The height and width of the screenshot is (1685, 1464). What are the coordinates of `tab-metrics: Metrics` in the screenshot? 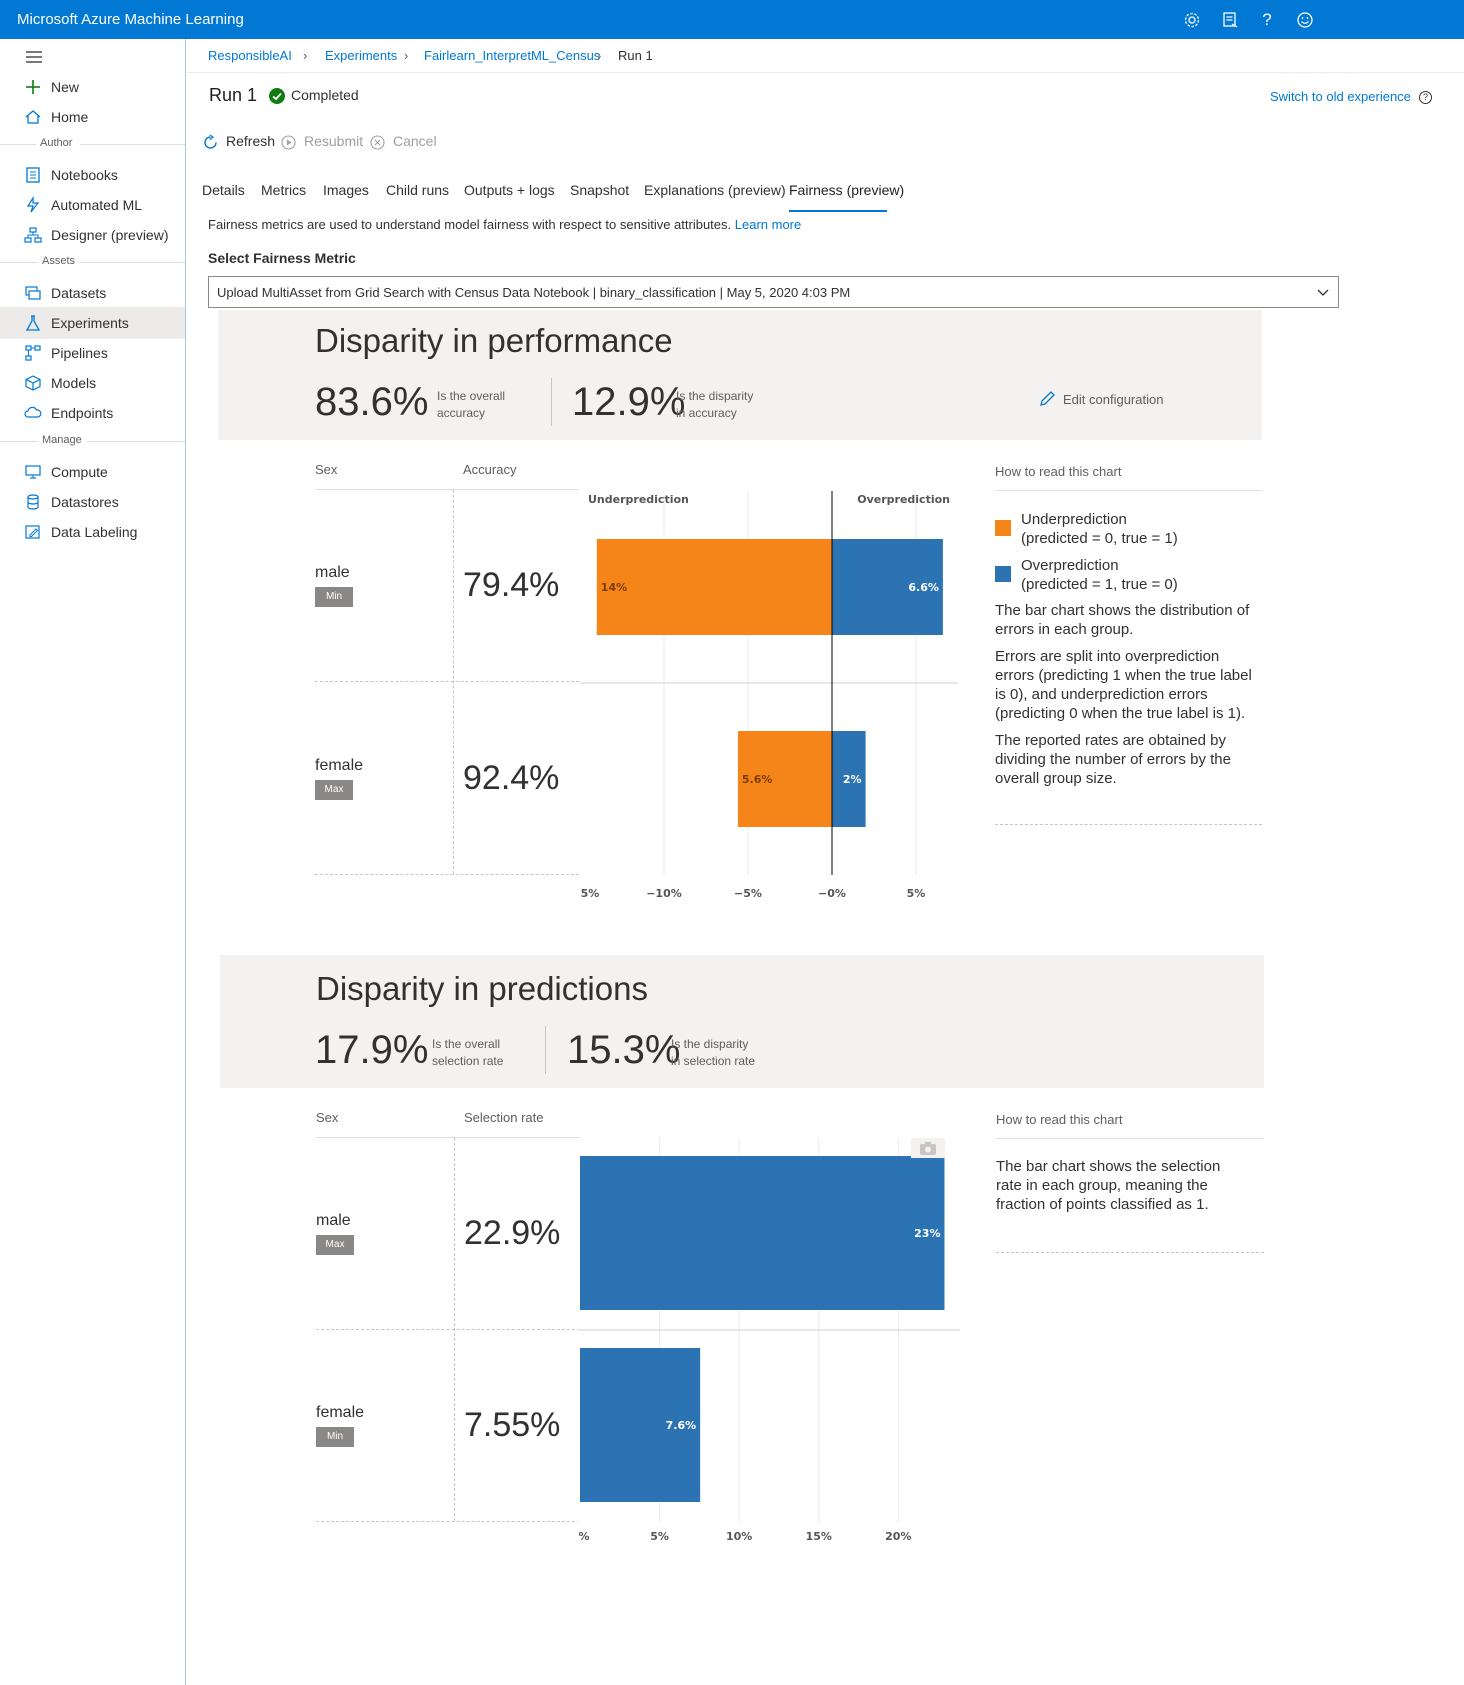 It's located at (283, 197).